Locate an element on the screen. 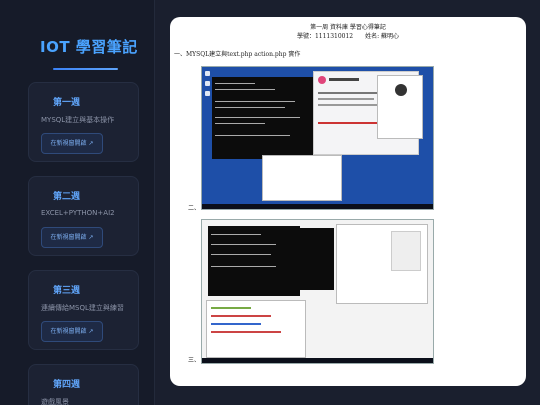 The width and height of the screenshot is (540, 405). open-week-2-button: 在新視窗開啟 ↗ is located at coordinates (72, 237).